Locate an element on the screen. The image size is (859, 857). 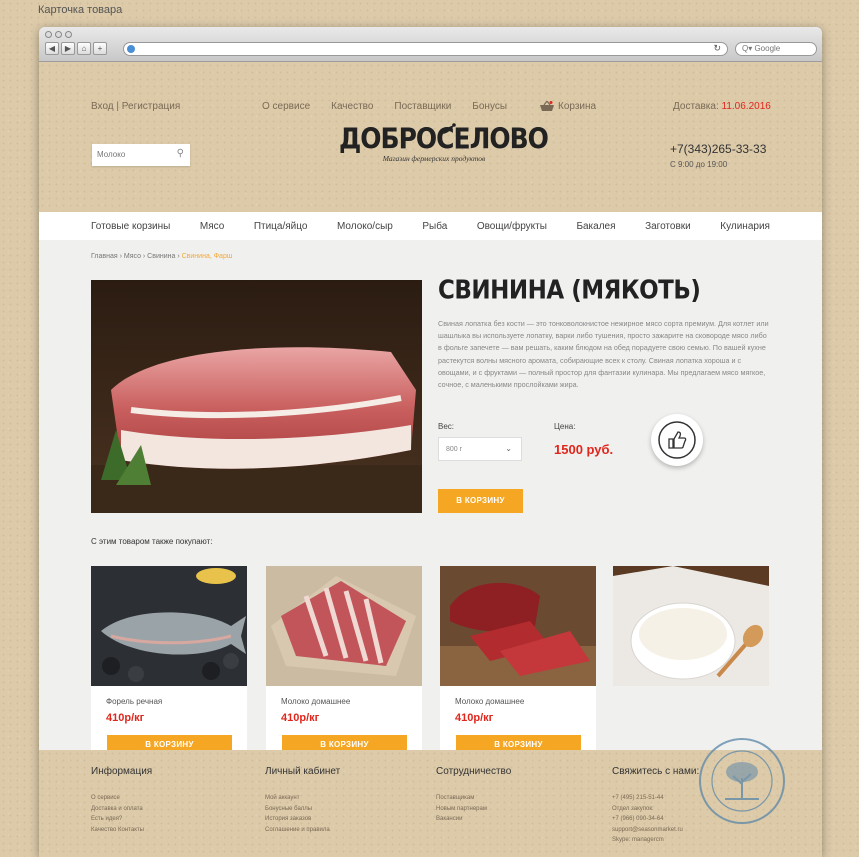
page-caption: Карточка товара is located at coordinates (80, 10).